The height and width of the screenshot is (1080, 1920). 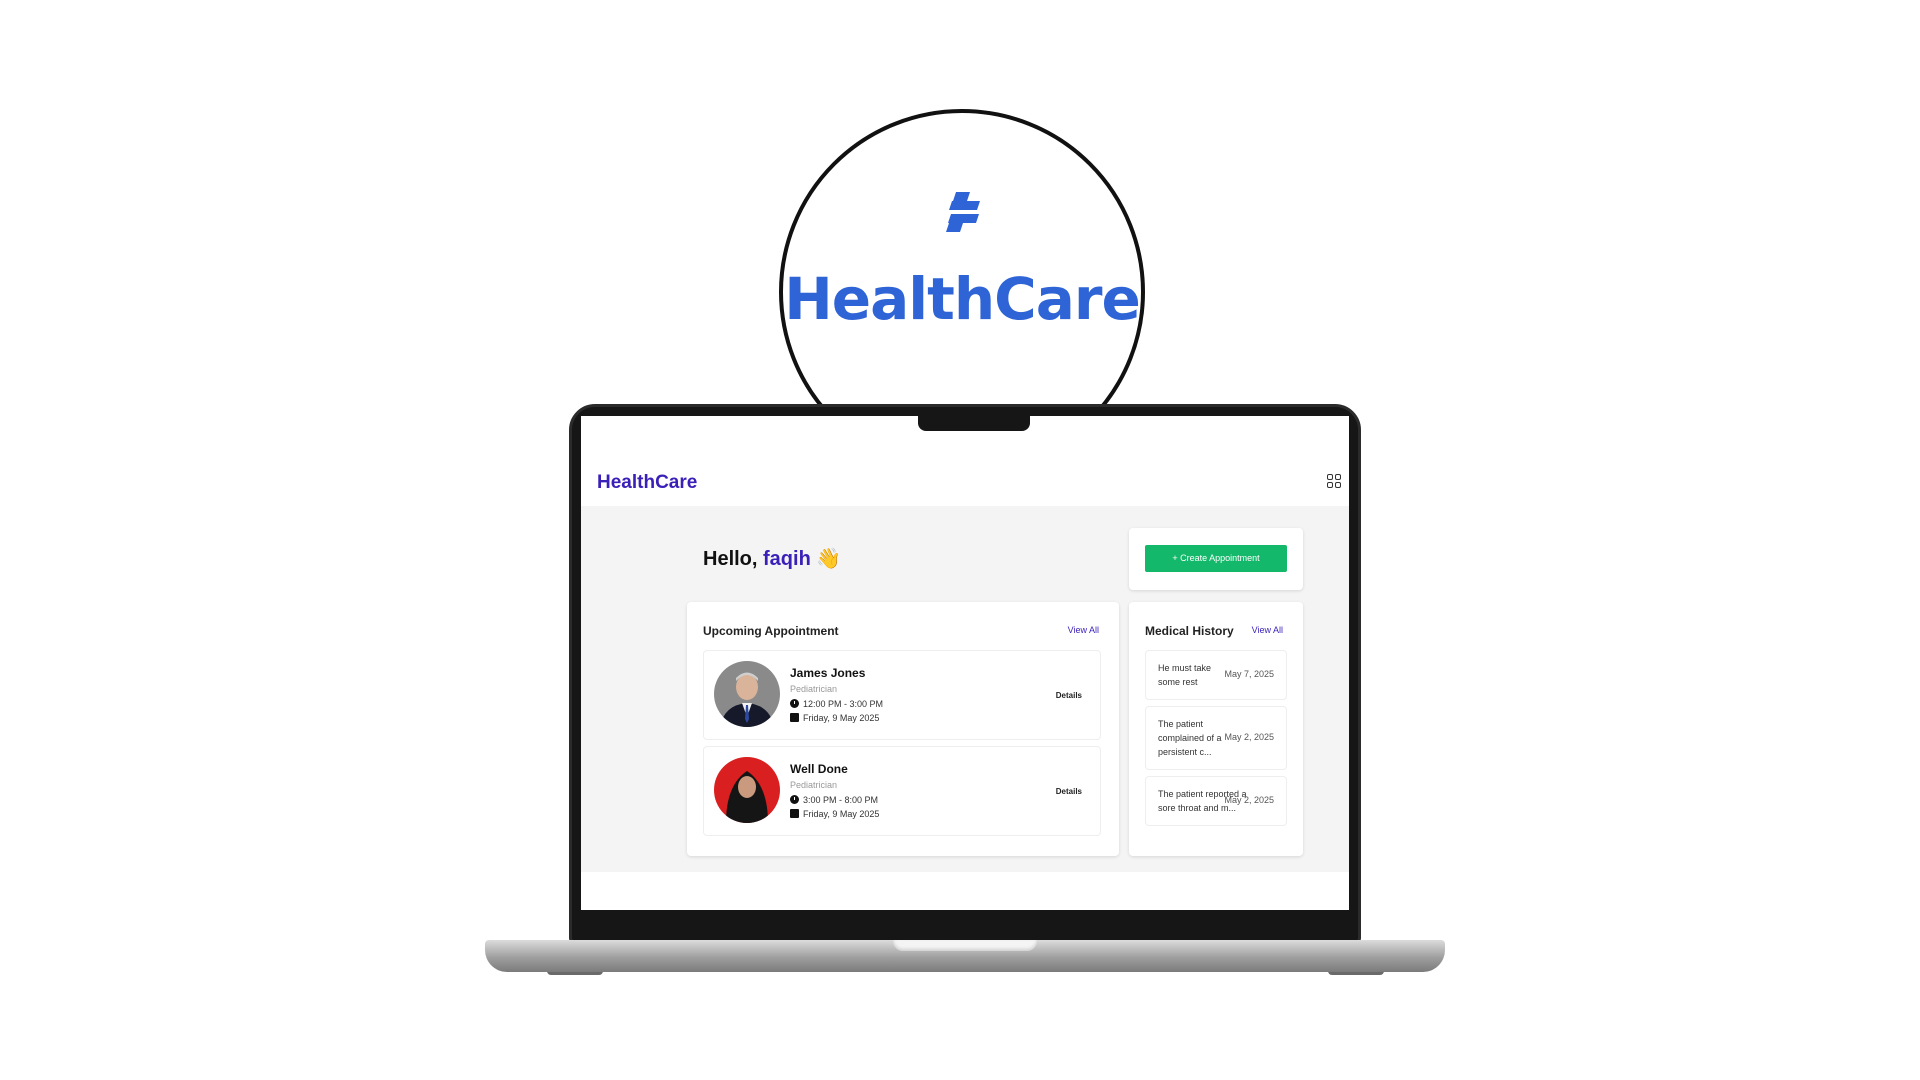 I want to click on appointment-time-text: 3:00 PM - 8:00 PM, so click(x=841, y=800).